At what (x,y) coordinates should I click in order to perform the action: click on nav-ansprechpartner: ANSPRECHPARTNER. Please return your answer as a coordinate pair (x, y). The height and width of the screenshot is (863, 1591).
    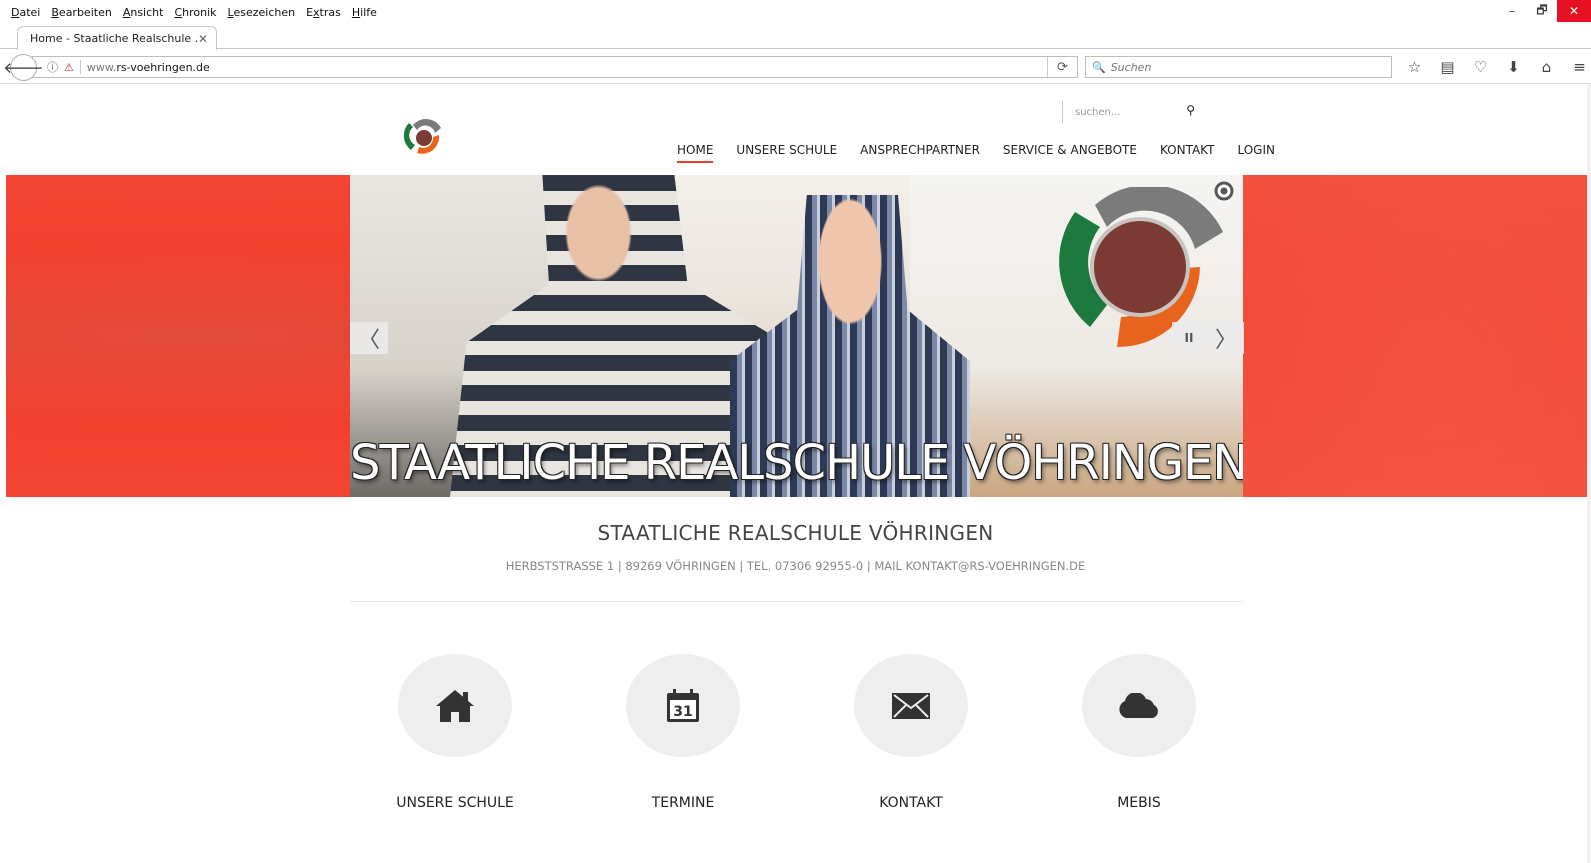
    Looking at the image, I should click on (920, 150).